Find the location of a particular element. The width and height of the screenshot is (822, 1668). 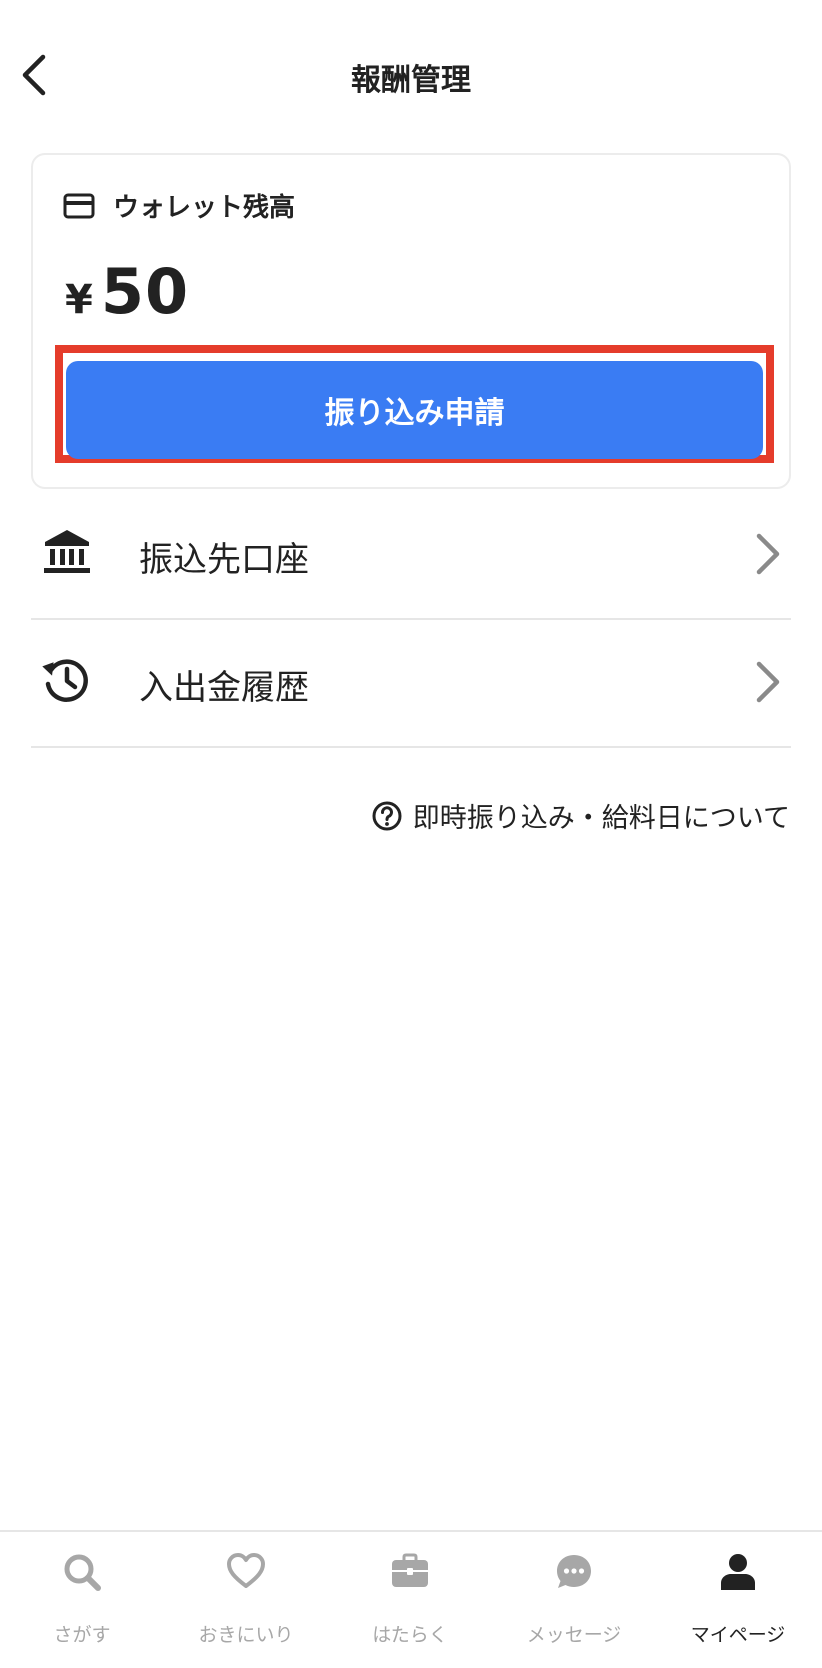

tab-label: おきにいり is located at coordinates (246, 1635).